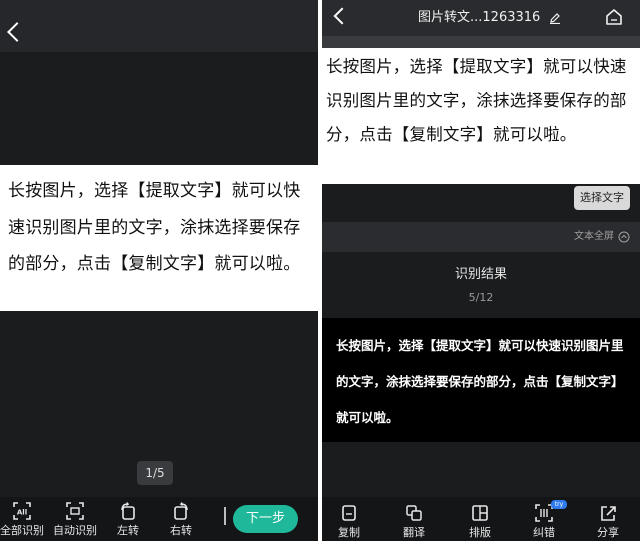 This screenshot has height=541, width=640. Describe the element at coordinates (225, 516) in the screenshot. I see `more-tools-edge` at that location.